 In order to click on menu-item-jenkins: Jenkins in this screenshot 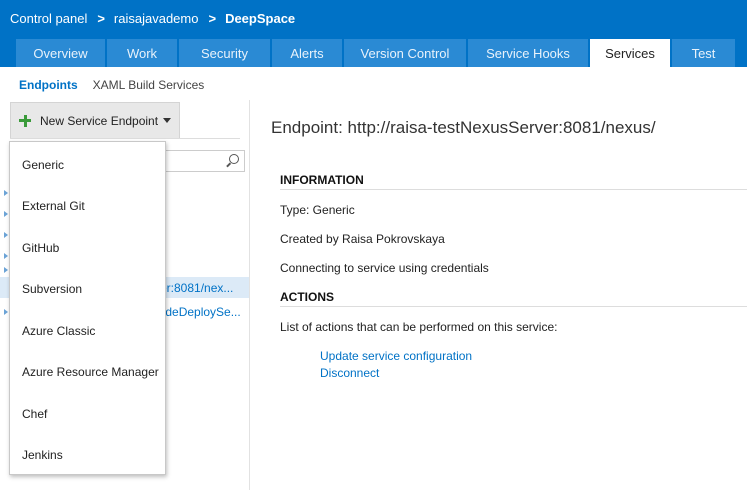, I will do `click(87, 454)`.